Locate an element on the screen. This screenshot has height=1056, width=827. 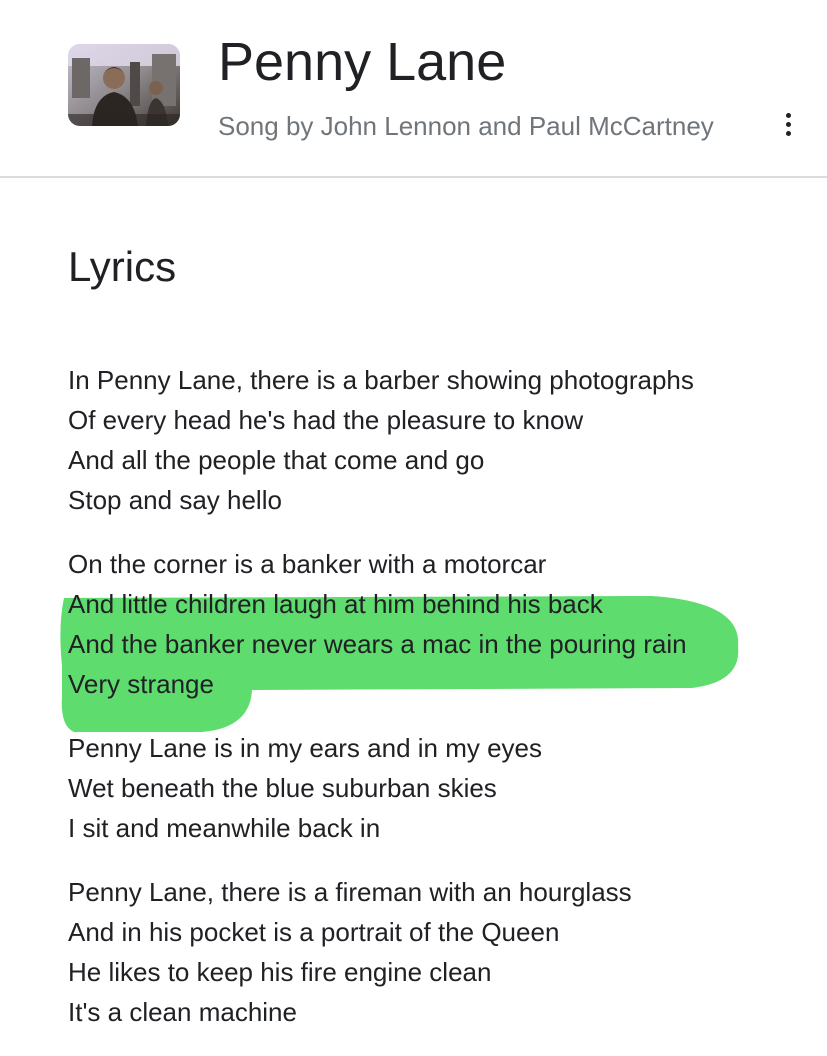
lyric-line: It's a clean machine is located at coordinates (182, 1012).